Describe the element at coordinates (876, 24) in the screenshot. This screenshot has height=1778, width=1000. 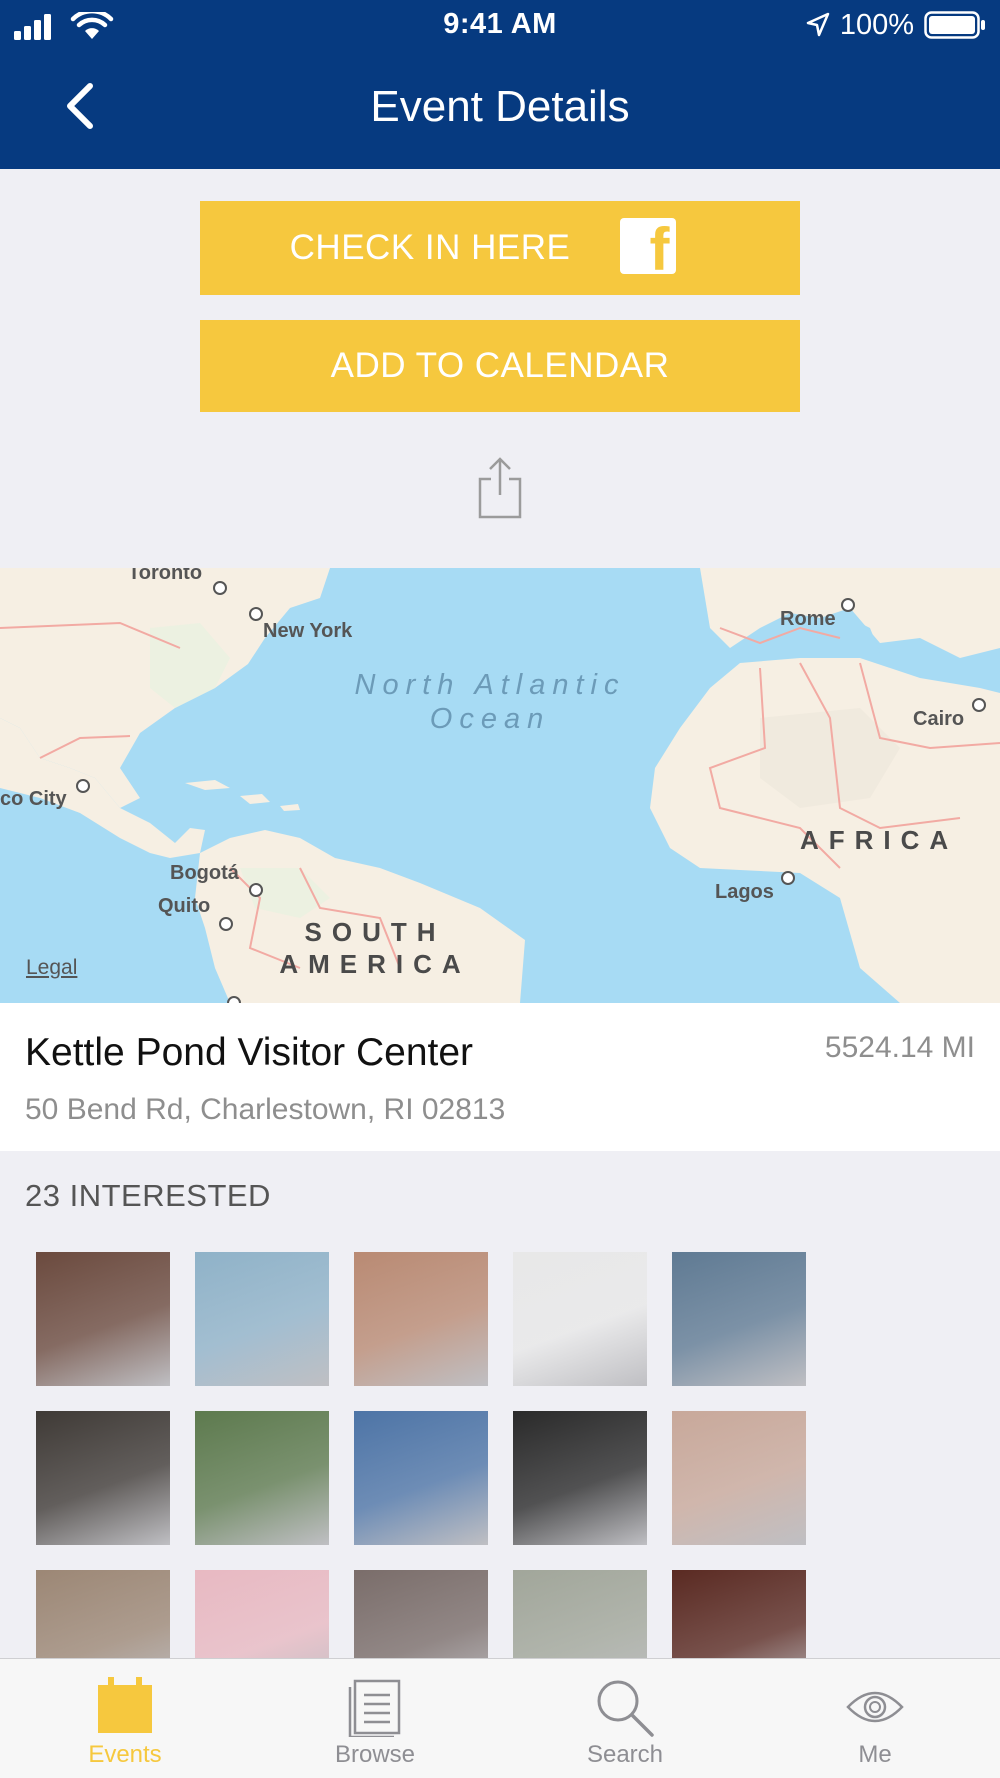
I see `battery-percent: 100%` at that location.